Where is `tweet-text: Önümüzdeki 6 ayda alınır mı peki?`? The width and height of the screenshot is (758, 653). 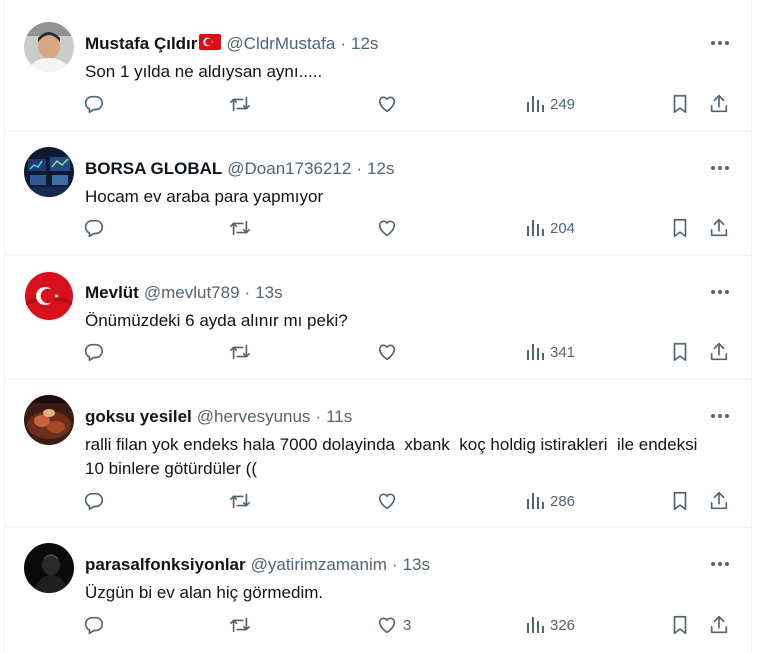
tweet-text: Önümüzdeki 6 ayda alınır mı peki? is located at coordinates (216, 320).